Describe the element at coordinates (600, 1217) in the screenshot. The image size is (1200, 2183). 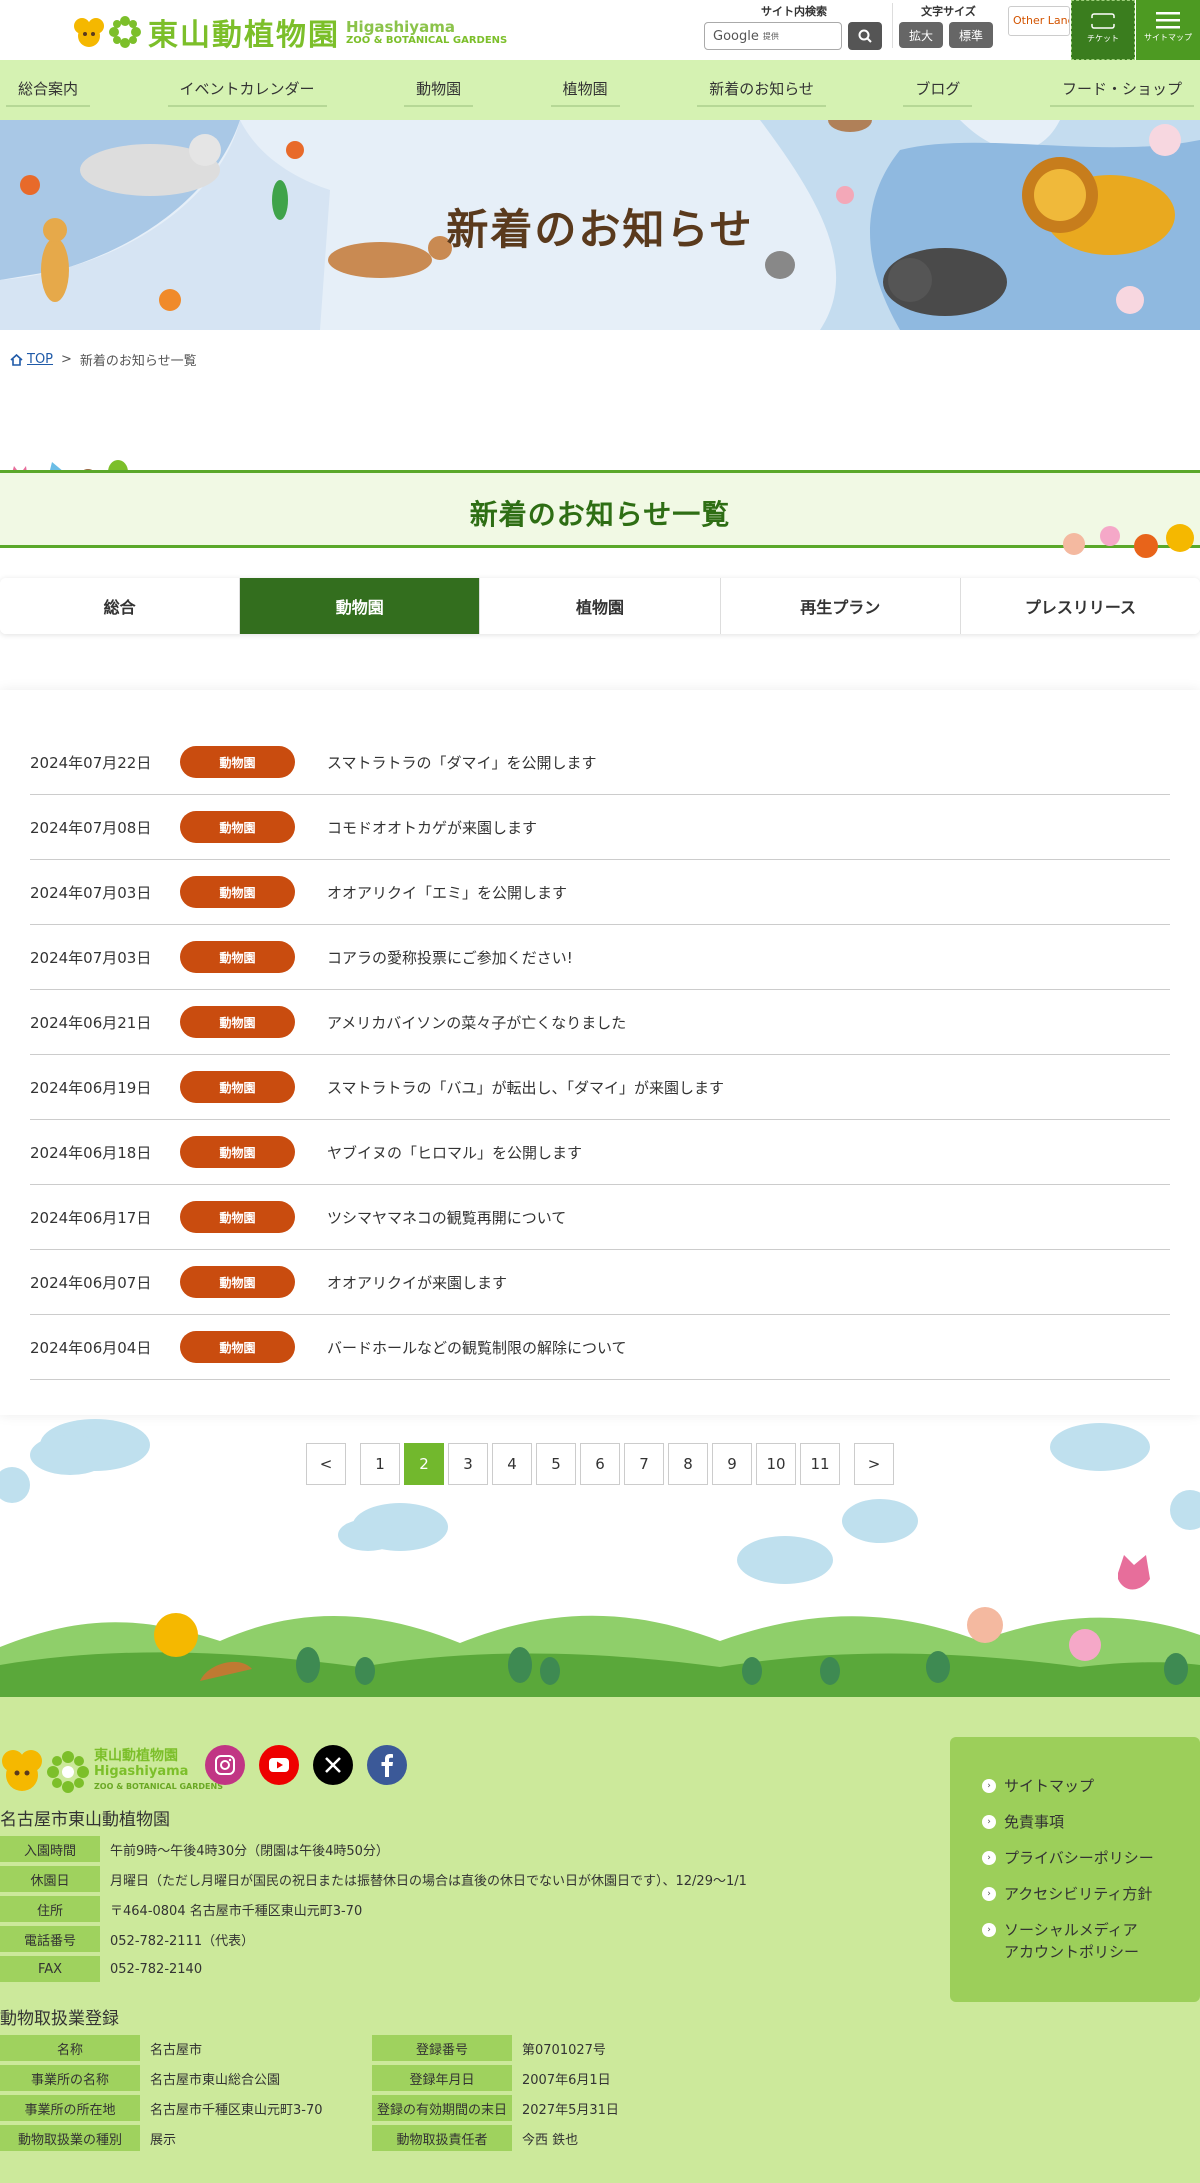
I see `news-item: 2024年06月17日 動物園 ツシマヤマネコの観覧再開について` at that location.